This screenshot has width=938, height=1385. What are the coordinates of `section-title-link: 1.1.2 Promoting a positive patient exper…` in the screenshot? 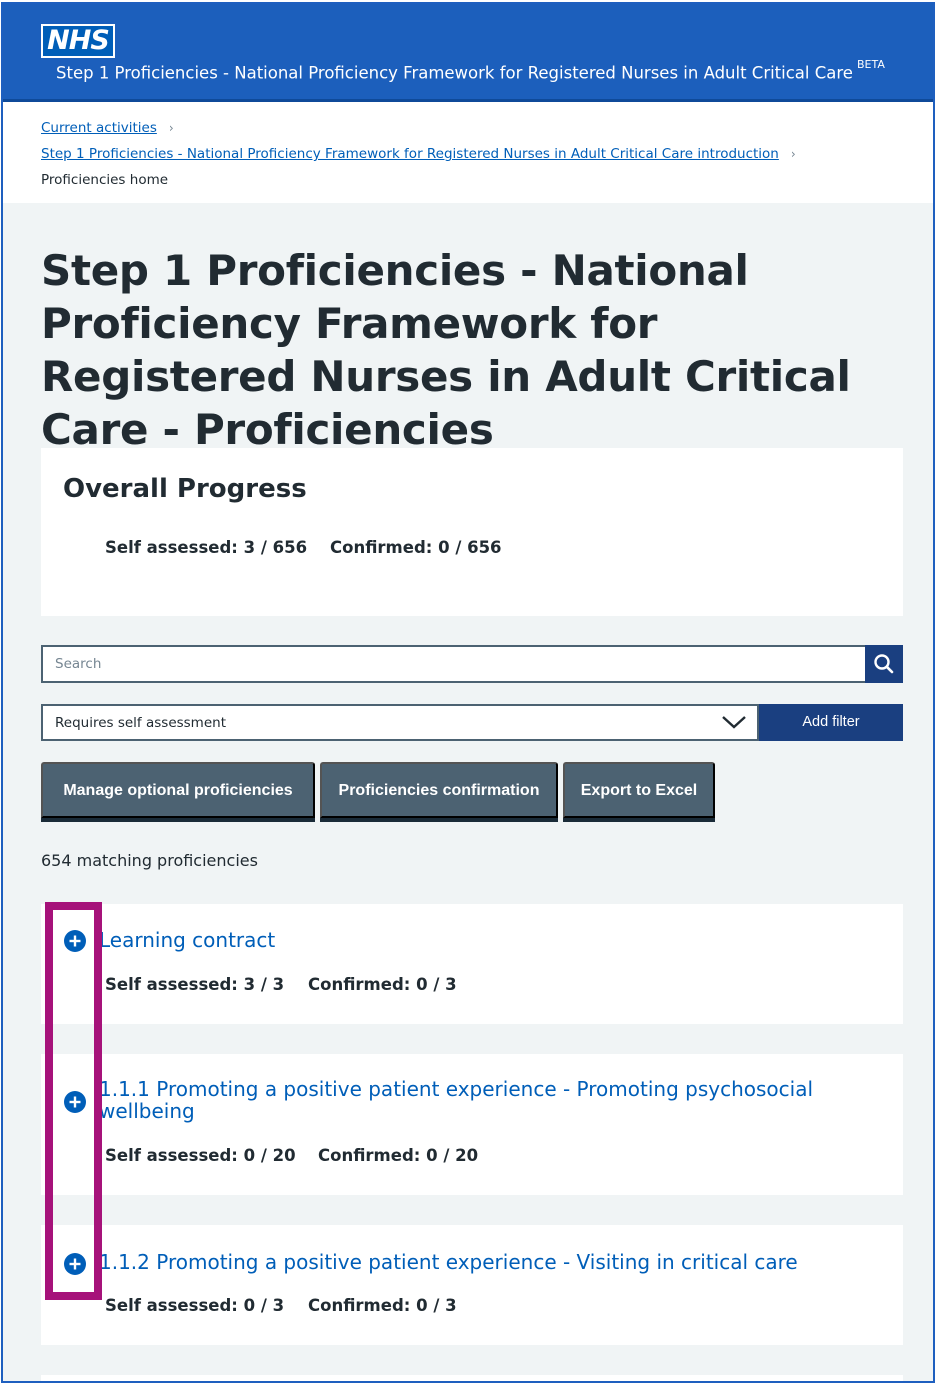 It's located at (479, 1262).